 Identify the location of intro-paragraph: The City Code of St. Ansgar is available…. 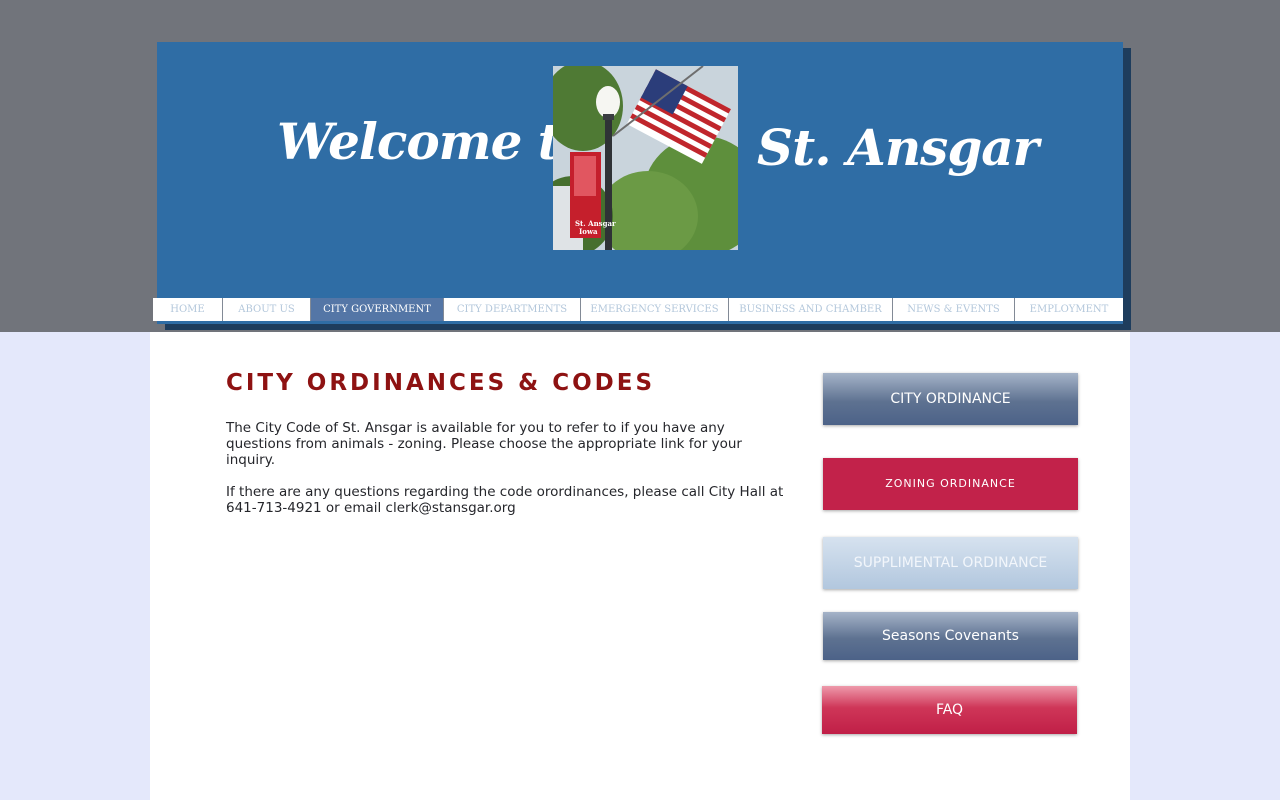
(484, 444).